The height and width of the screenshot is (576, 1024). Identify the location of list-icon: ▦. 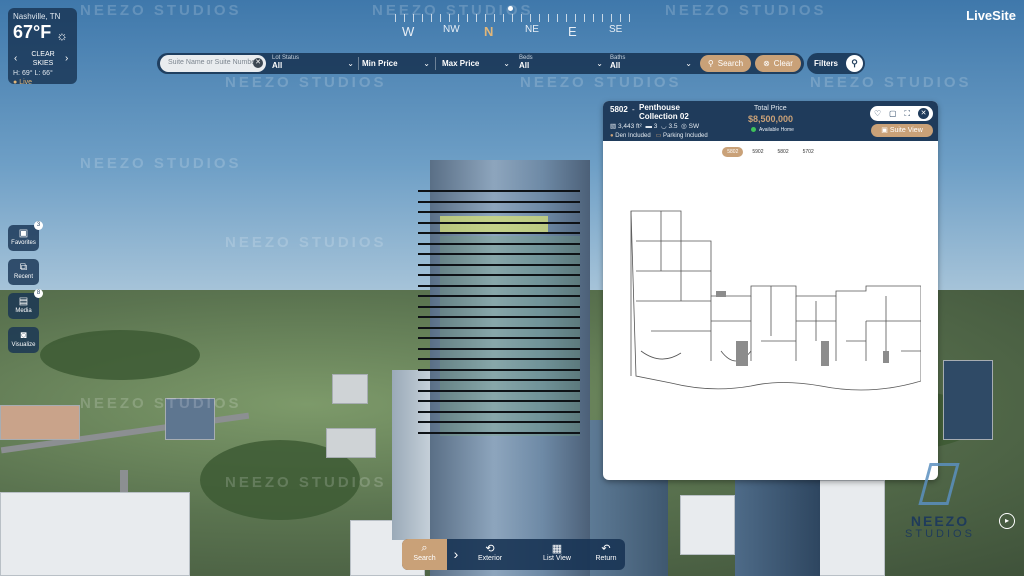
(557, 549).